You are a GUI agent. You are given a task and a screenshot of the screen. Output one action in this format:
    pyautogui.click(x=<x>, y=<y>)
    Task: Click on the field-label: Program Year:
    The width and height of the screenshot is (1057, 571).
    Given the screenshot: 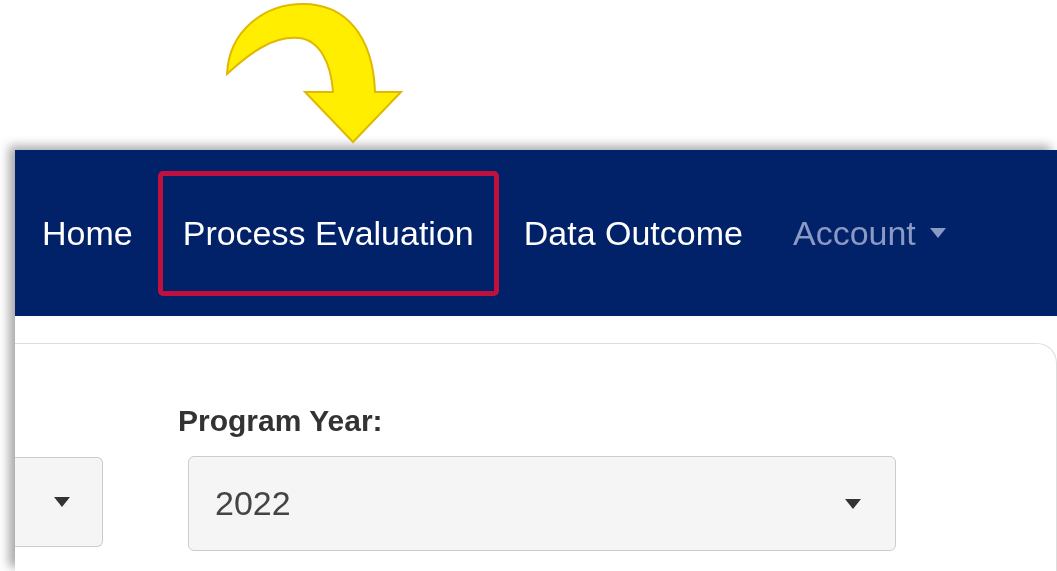 What is the action you would take?
    pyautogui.click(x=281, y=421)
    